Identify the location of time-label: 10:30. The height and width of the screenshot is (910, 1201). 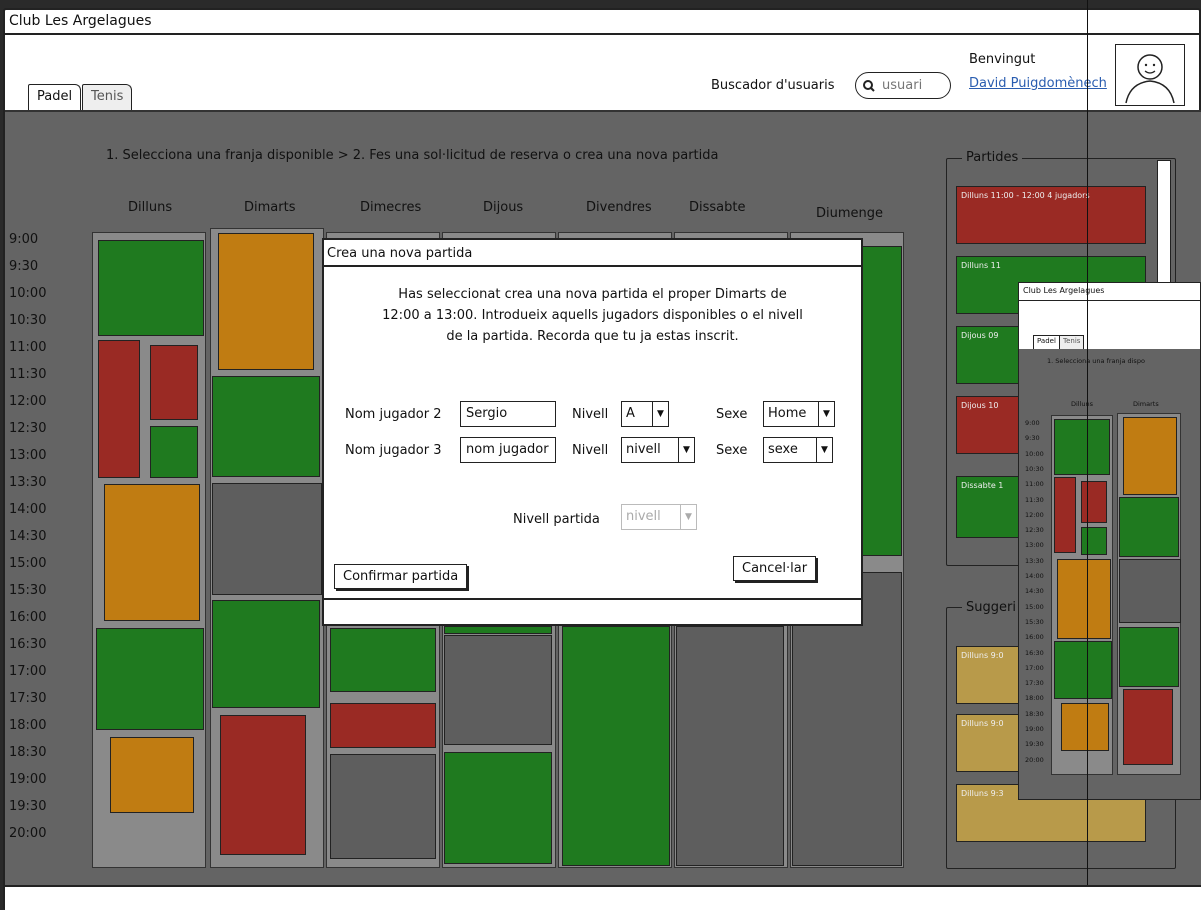
(28, 320).